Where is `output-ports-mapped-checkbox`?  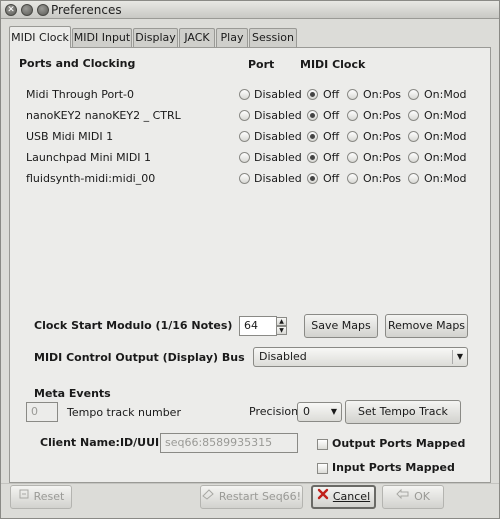 output-ports-mapped-checkbox is located at coordinates (322, 444).